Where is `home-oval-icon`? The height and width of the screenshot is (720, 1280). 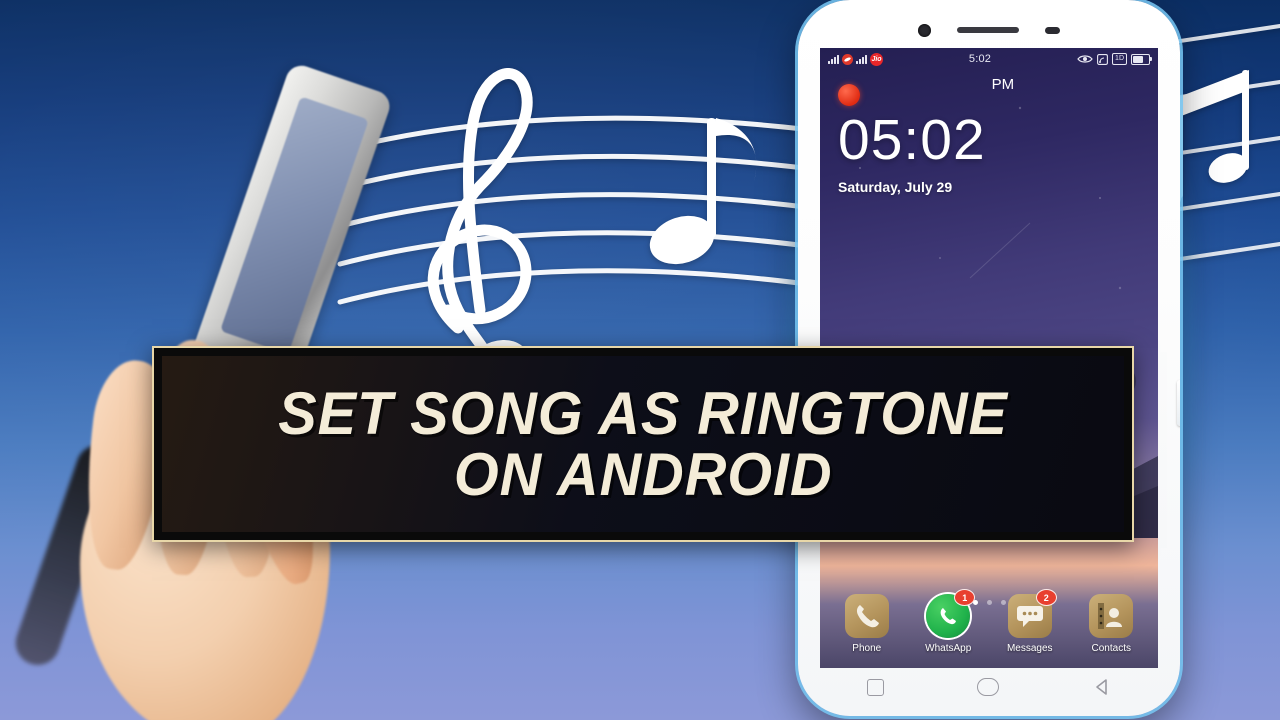
home-oval-icon is located at coordinates (988, 687).